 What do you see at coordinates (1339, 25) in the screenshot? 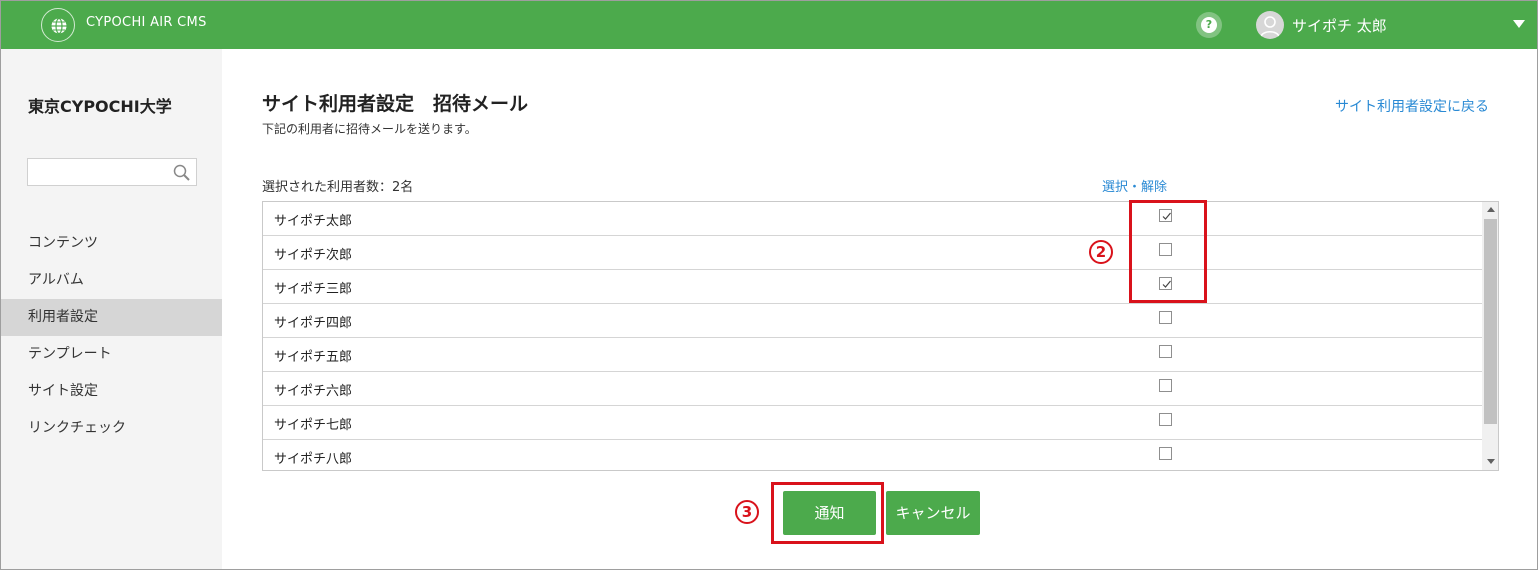
I see `user-name: サイポチ 太郎` at bounding box center [1339, 25].